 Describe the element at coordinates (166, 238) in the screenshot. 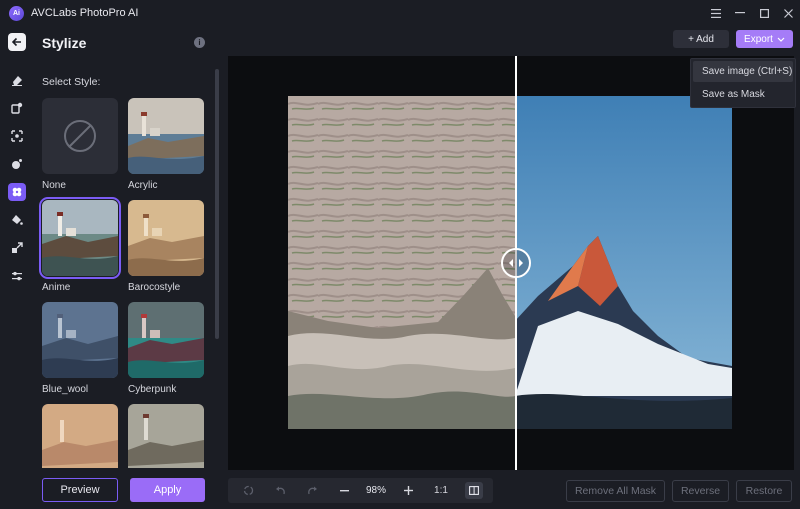

I see `barocostyle-thumb` at that location.